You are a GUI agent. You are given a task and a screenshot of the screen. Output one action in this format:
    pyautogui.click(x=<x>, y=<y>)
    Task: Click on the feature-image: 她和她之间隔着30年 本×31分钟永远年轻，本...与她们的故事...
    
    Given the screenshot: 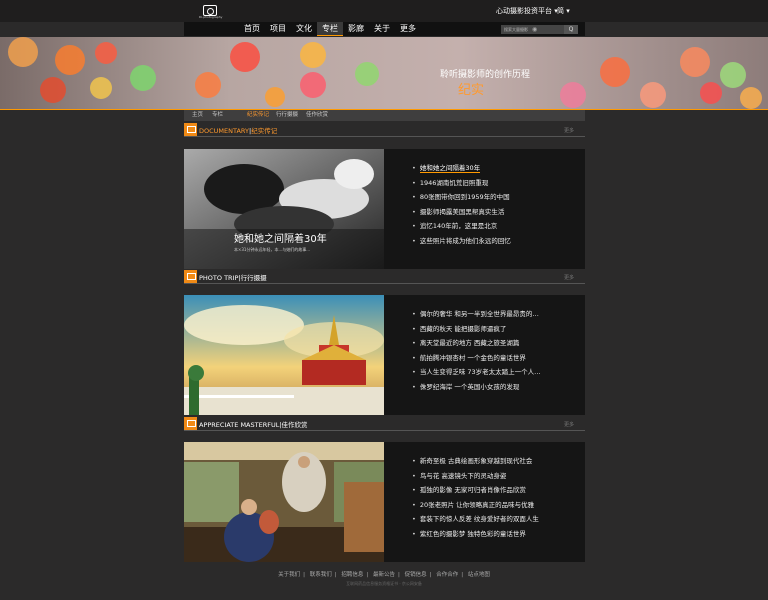 What is the action you would take?
    pyautogui.click(x=284, y=209)
    